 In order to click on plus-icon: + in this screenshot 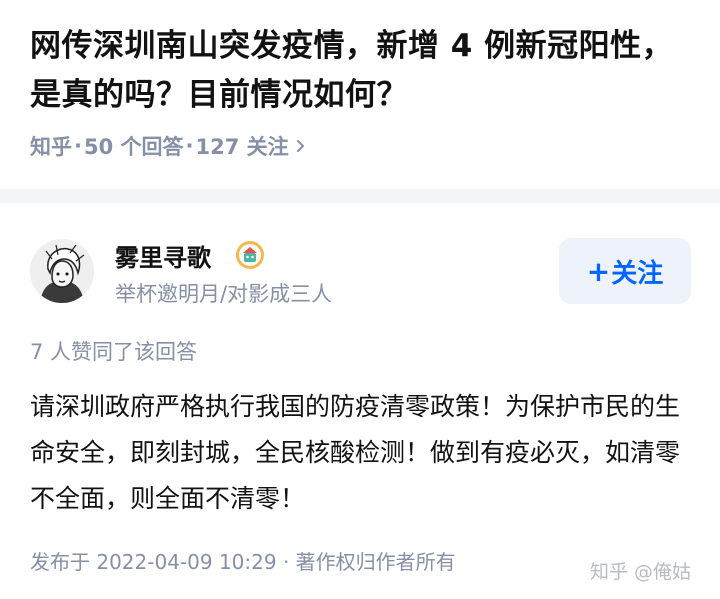, I will do `click(598, 271)`.